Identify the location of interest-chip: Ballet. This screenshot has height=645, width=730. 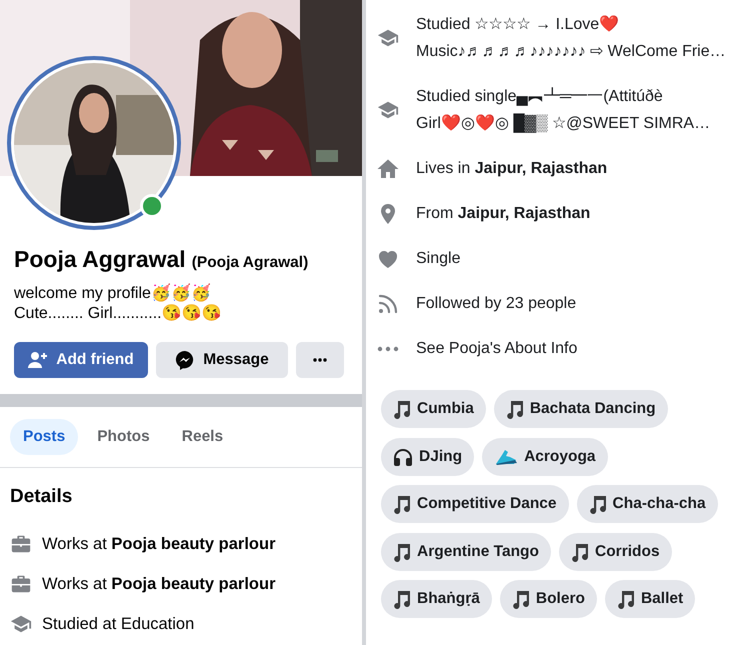
(650, 599).